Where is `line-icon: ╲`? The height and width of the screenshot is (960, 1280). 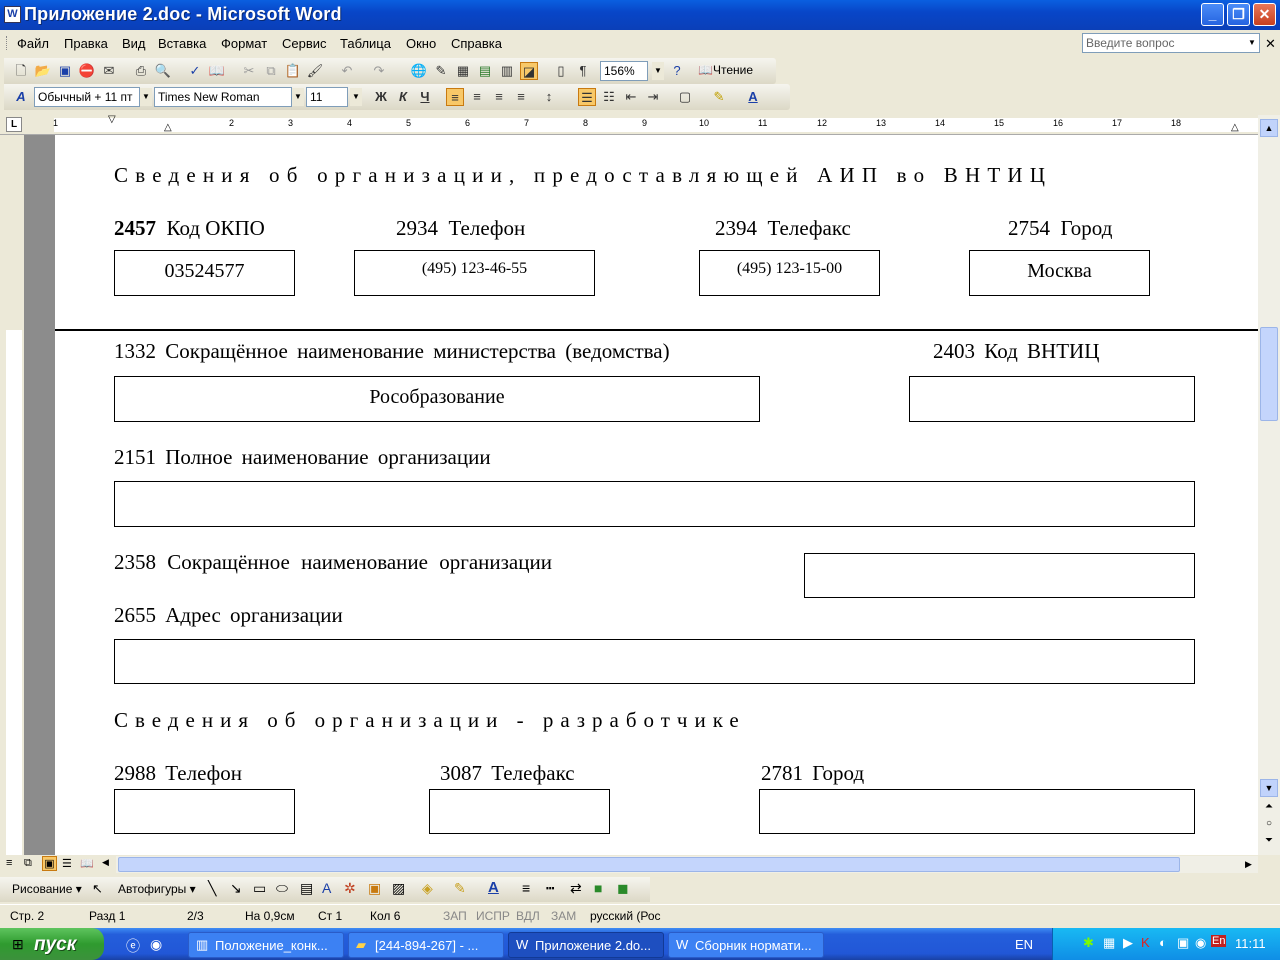
line-icon: ╲ is located at coordinates (212, 888).